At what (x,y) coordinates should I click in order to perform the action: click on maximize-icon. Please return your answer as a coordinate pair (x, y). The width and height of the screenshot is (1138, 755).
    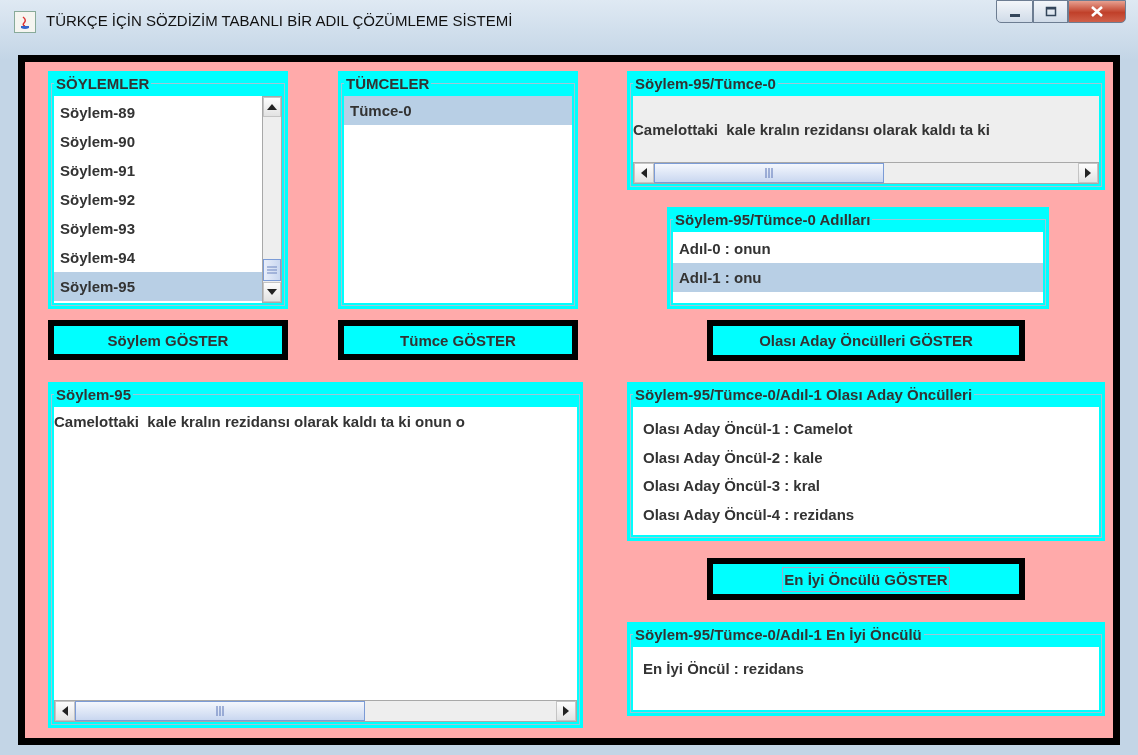
    Looking at the image, I should click on (1050, 11).